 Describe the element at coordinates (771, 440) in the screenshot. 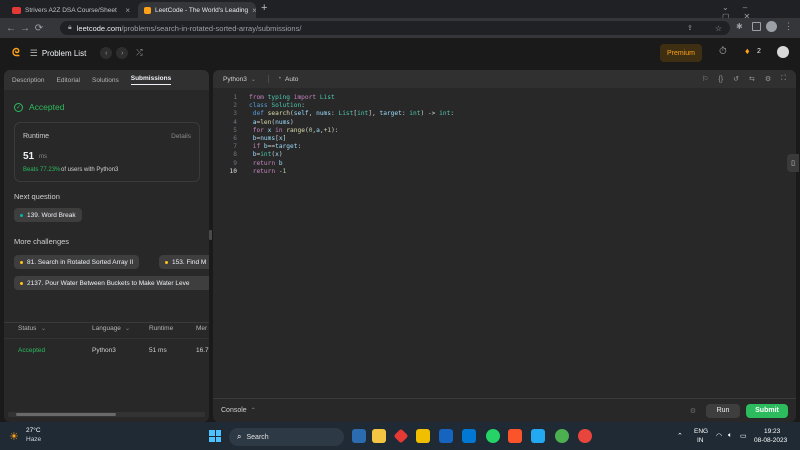

I see `clock-date: 08-08-2023` at that location.